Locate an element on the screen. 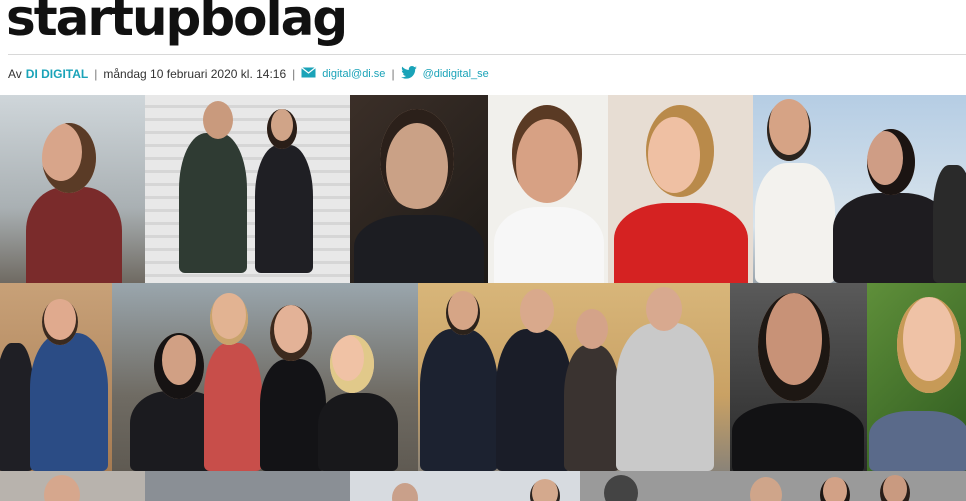  divider is located at coordinates (487, 54).